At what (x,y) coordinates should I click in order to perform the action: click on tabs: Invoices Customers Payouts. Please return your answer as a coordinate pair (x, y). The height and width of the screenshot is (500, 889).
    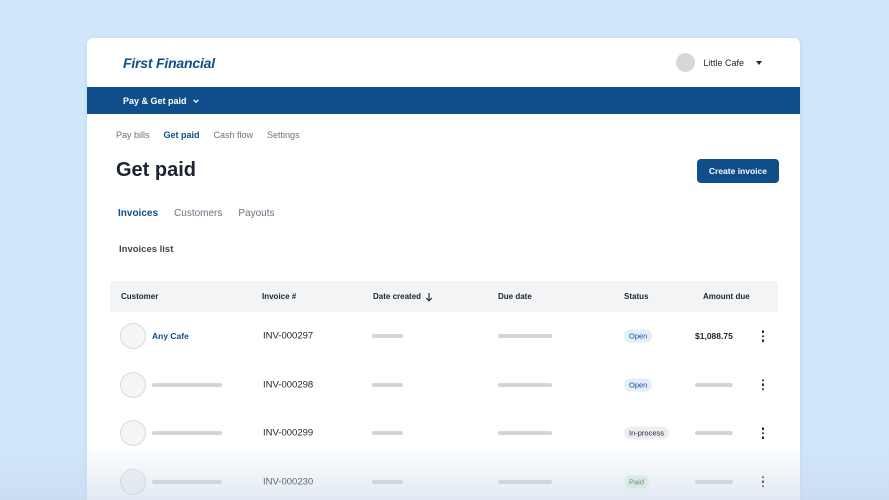
    Looking at the image, I should click on (443, 217).